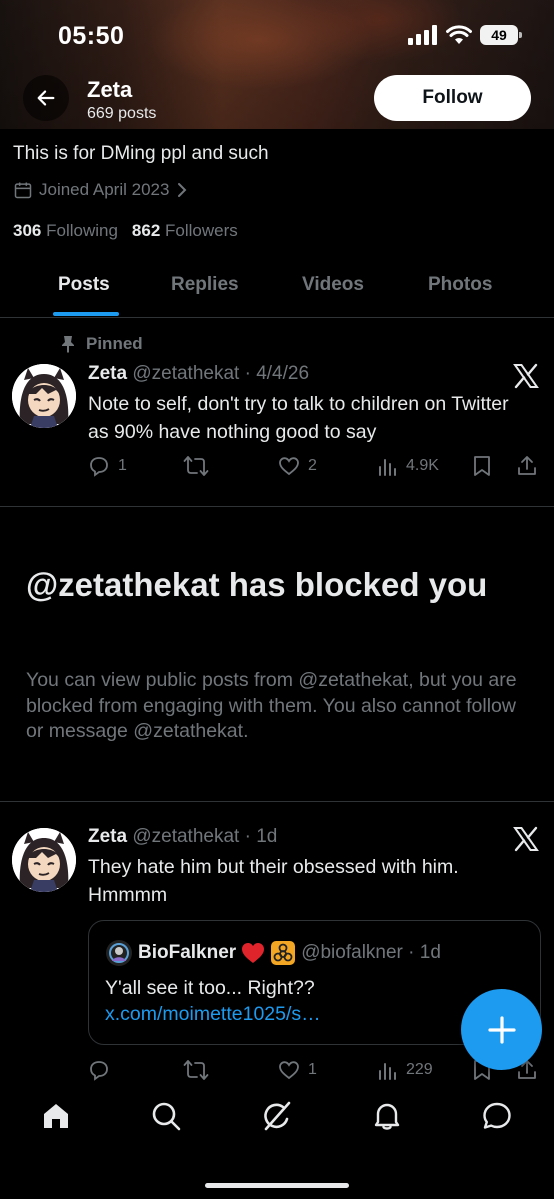  What do you see at coordinates (422, 35) in the screenshot?
I see `signal-icon` at bounding box center [422, 35].